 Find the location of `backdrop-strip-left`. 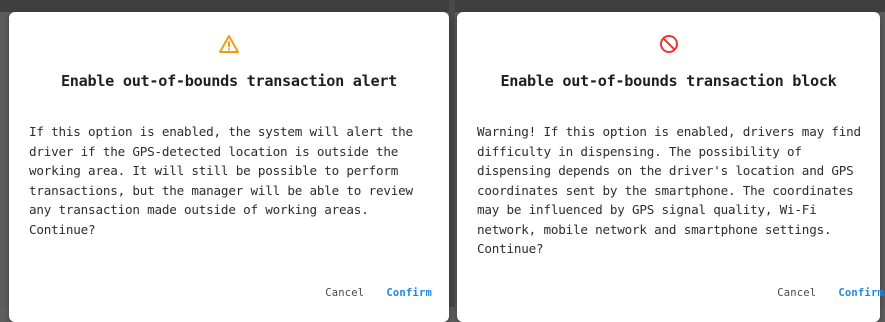

backdrop-strip-left is located at coordinates (224, 6).